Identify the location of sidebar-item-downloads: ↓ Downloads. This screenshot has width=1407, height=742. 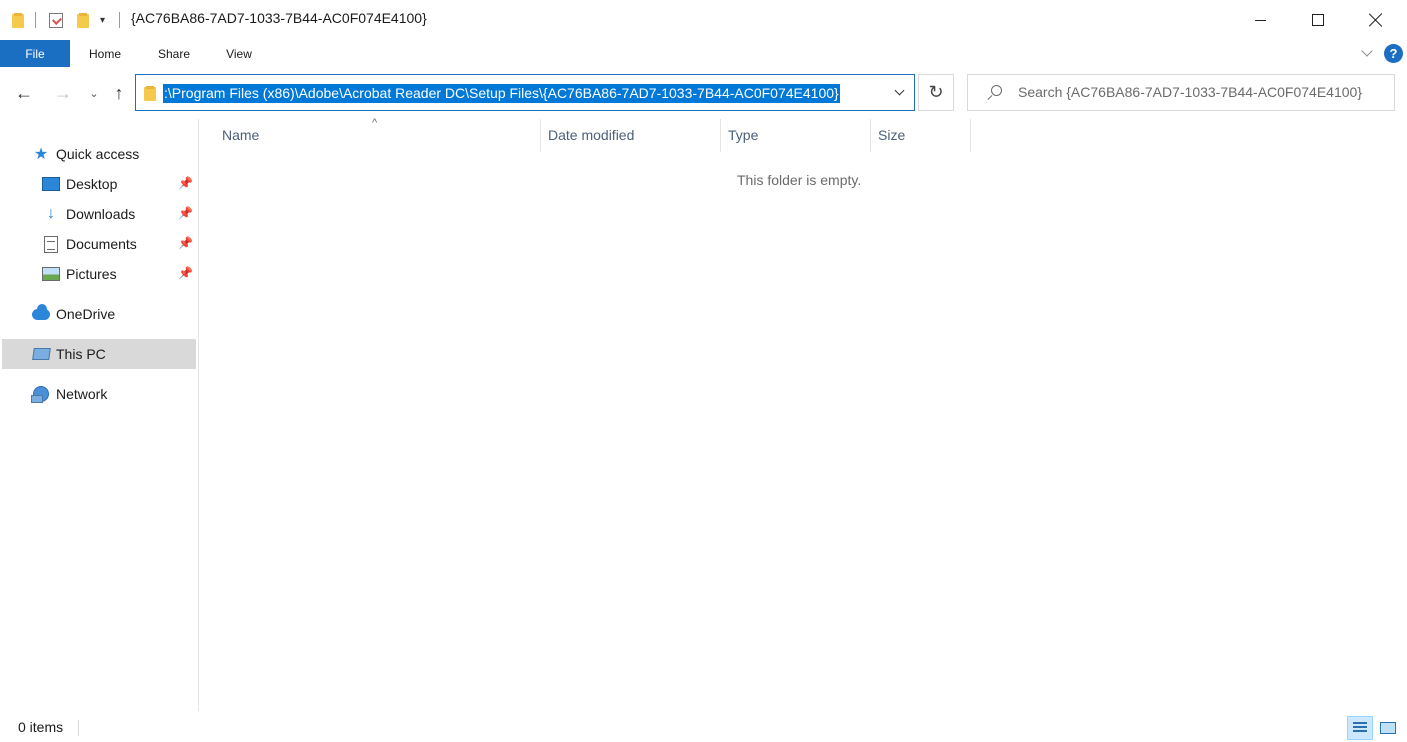
(88, 214).